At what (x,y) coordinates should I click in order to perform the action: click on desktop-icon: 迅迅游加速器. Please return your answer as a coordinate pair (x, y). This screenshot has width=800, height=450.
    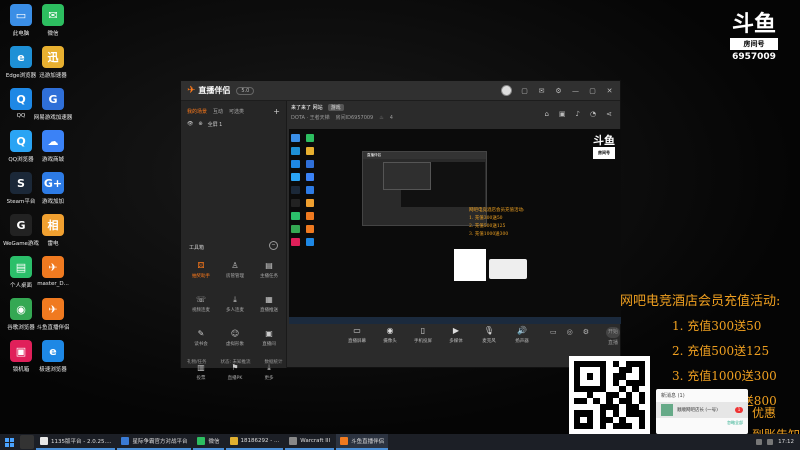
    Looking at the image, I should click on (53, 62).